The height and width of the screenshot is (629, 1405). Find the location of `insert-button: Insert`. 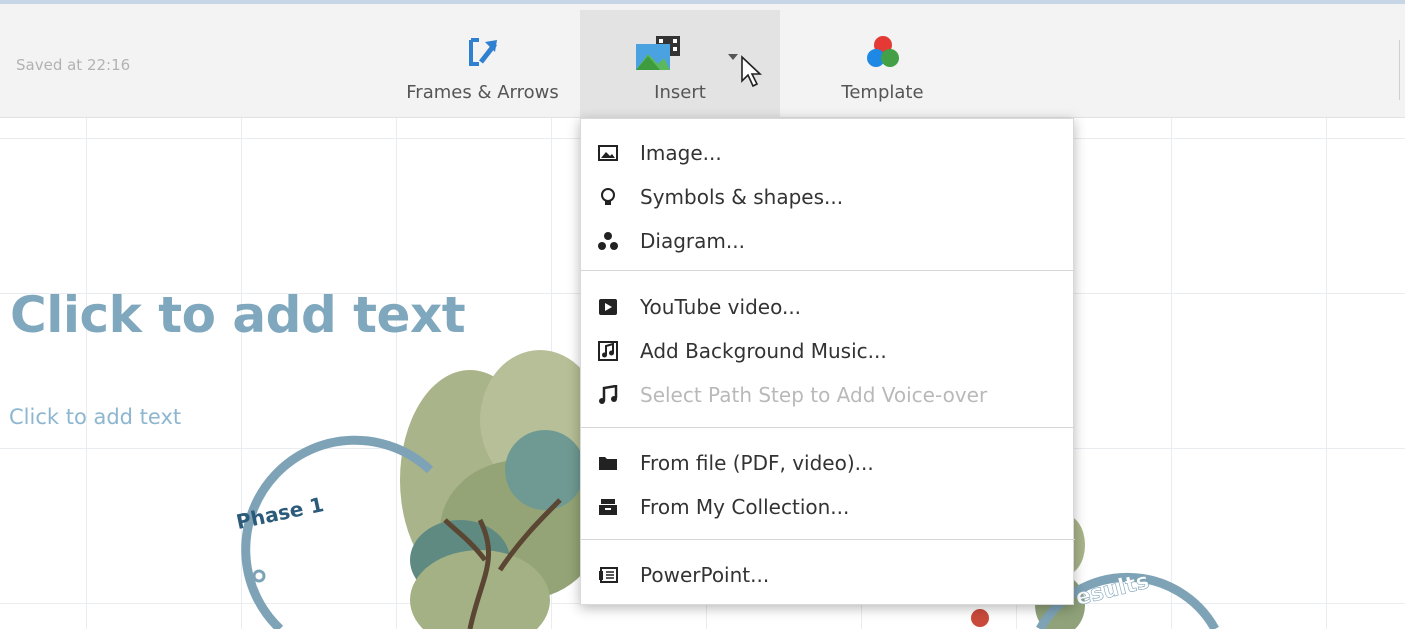

insert-button: Insert is located at coordinates (680, 64).